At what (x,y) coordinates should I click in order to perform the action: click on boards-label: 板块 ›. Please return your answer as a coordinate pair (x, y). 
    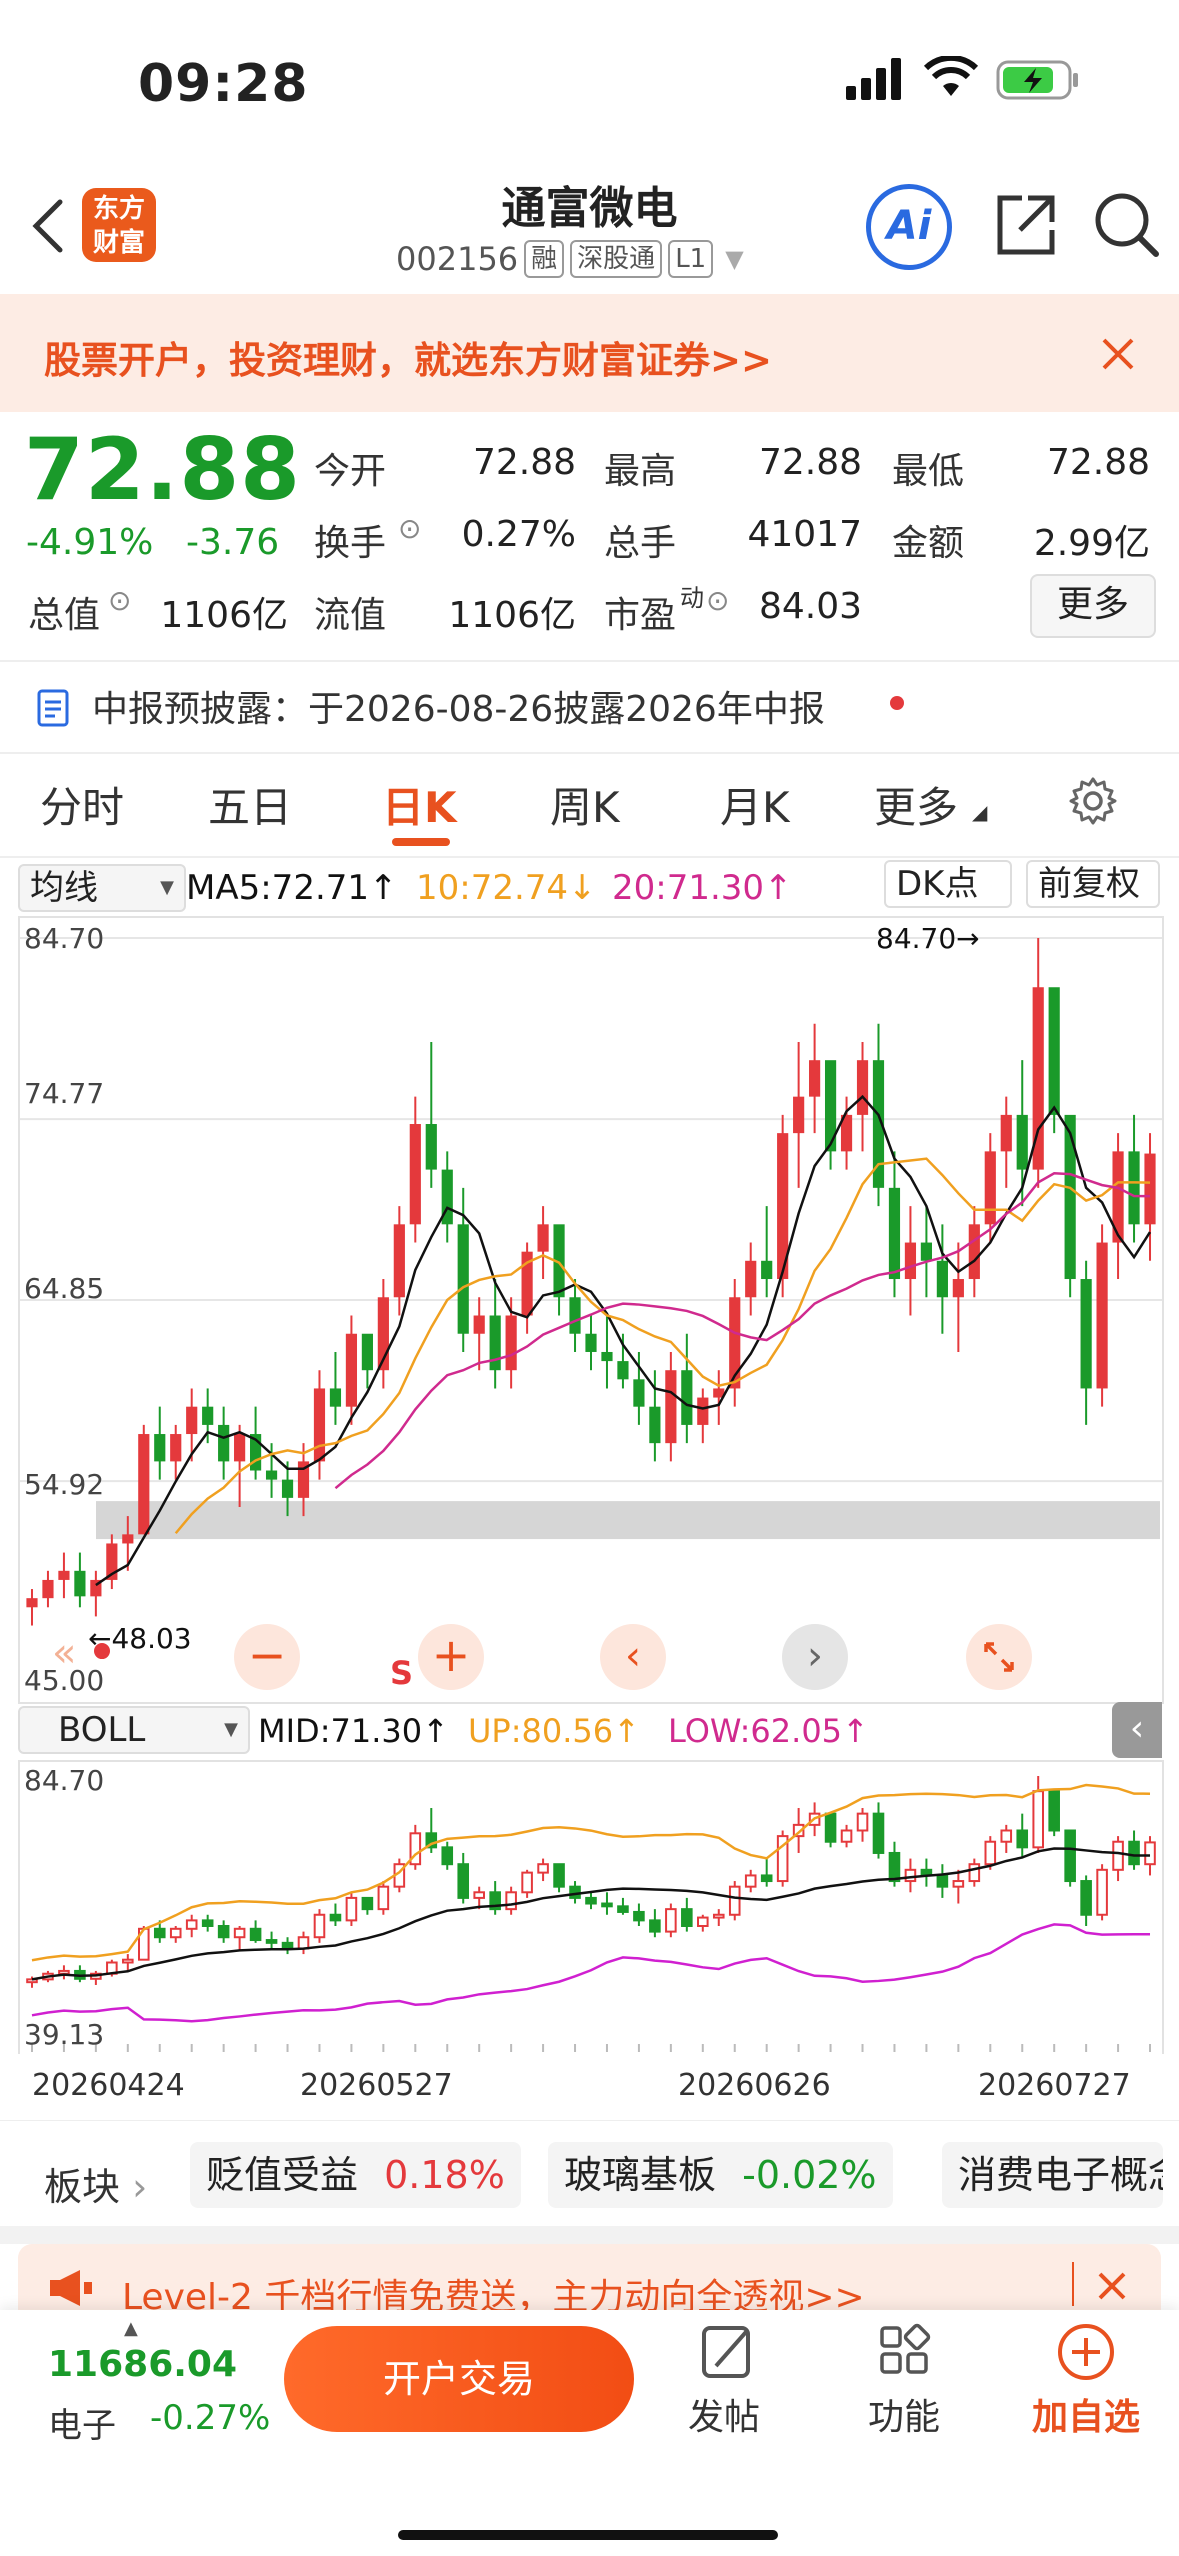
    Looking at the image, I should click on (95, 2183).